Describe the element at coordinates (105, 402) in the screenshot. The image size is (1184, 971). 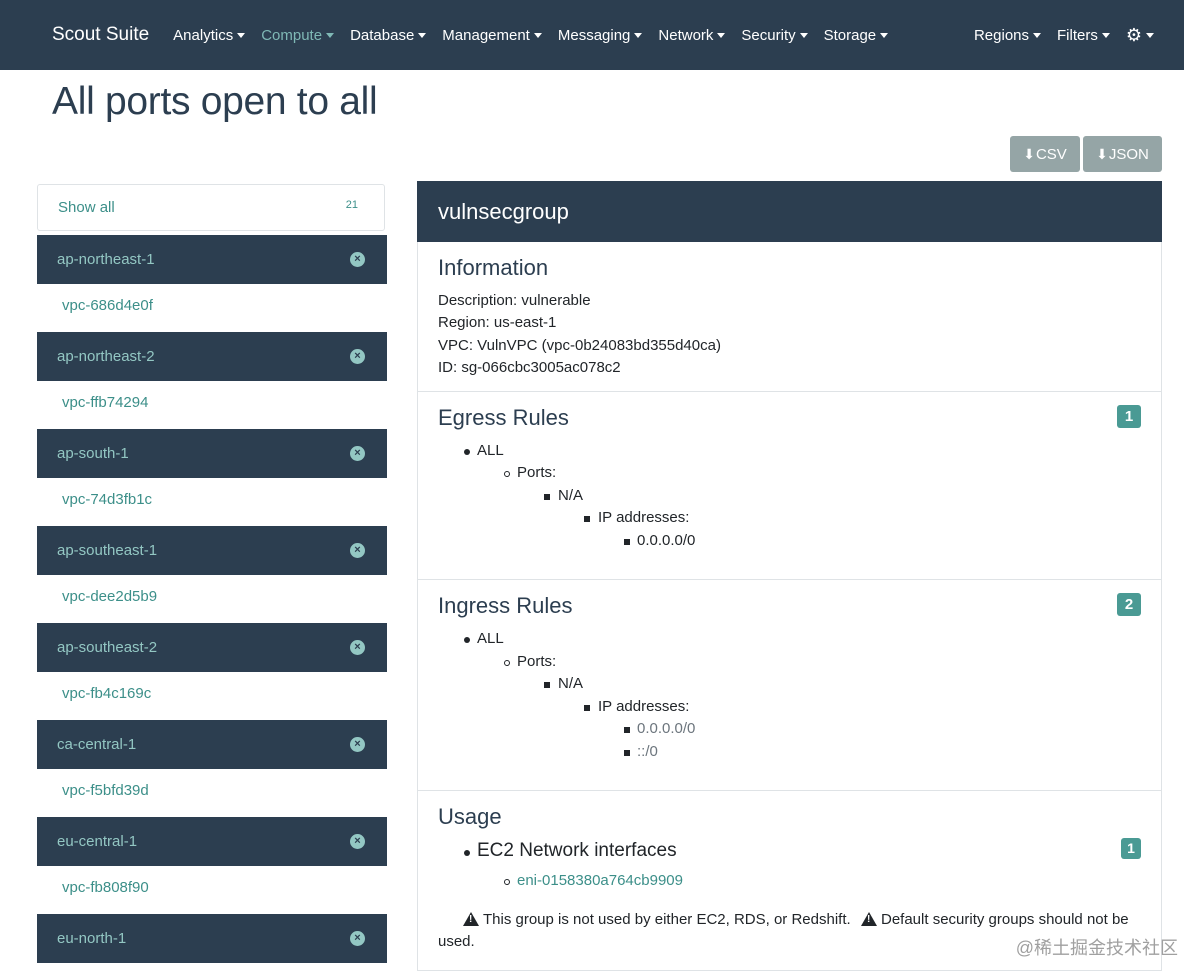
I see `vpc-link: vpc-ffb74294` at that location.